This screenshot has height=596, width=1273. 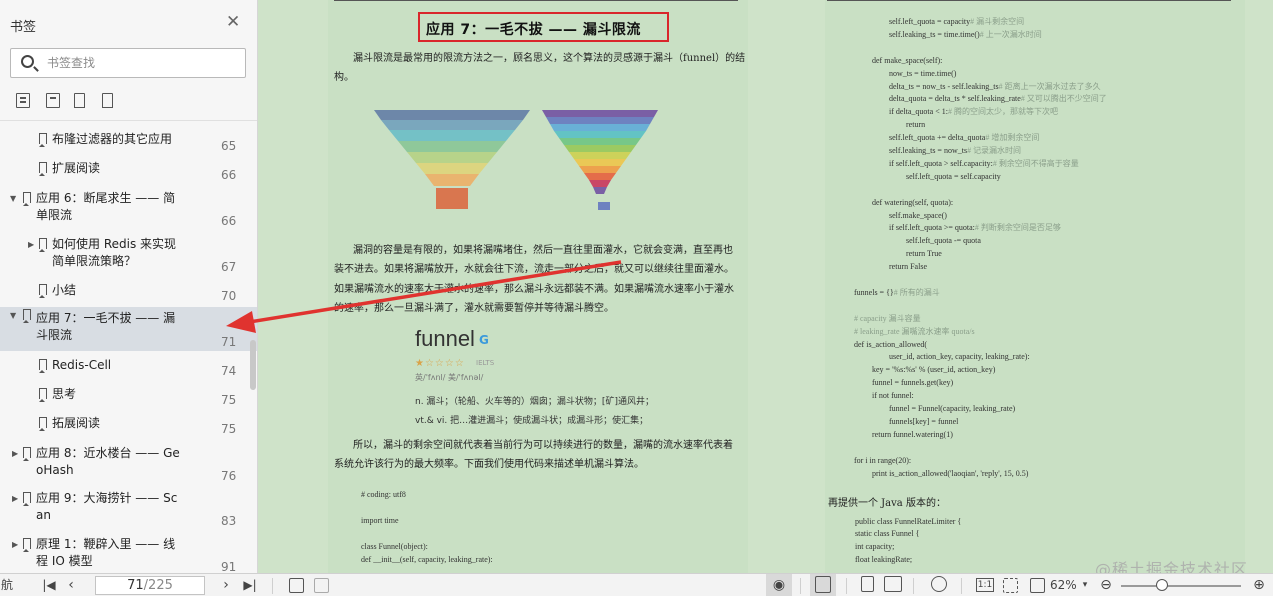 I want to click on code-text: funnel = Funnel(capacity, leaking_rate), so click(x=952, y=408).